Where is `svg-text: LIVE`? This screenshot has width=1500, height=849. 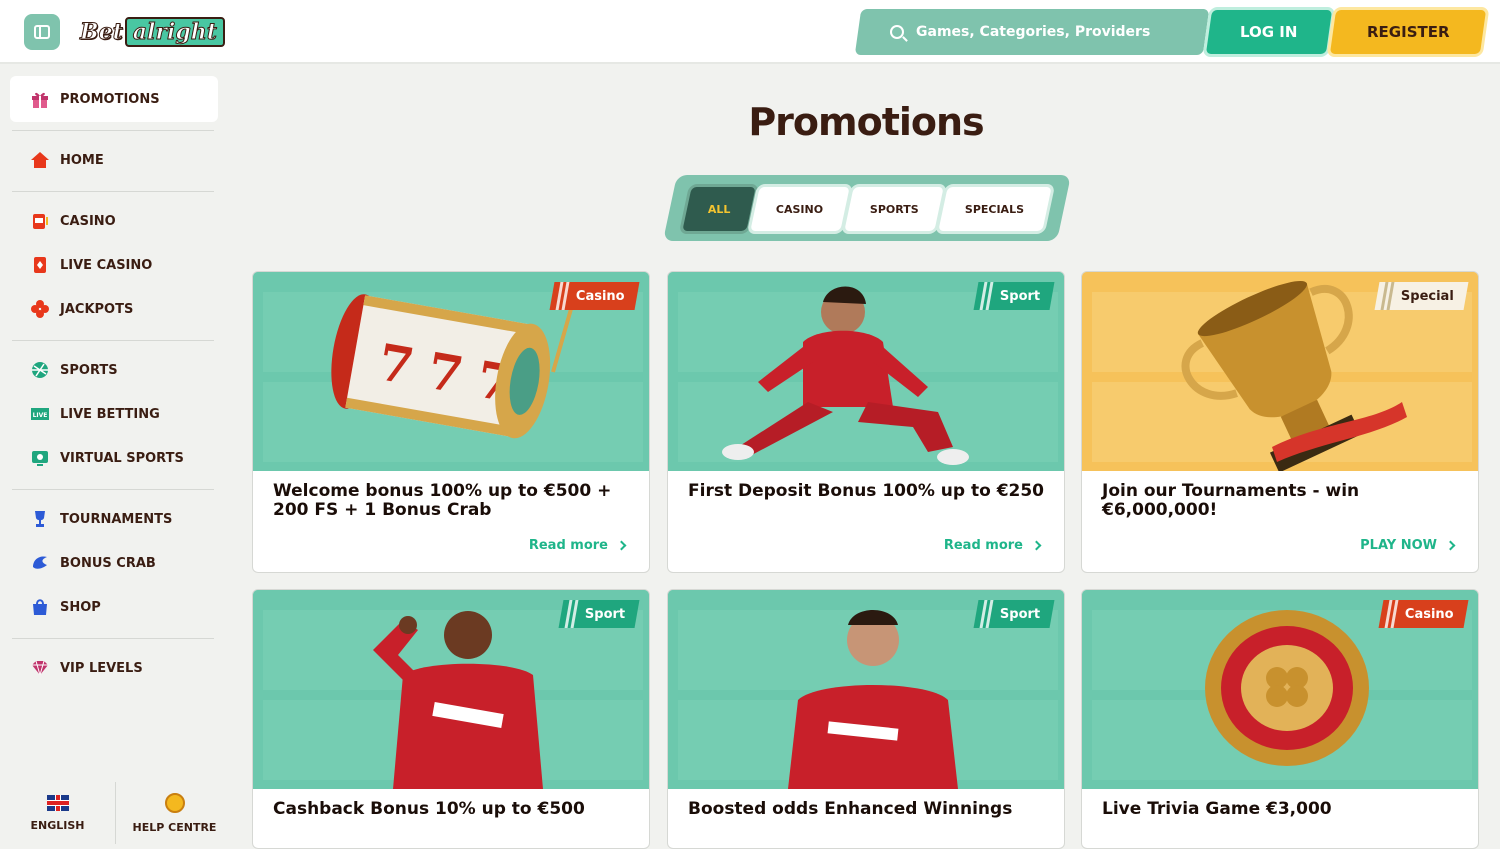 svg-text: LIVE is located at coordinates (40, 415).